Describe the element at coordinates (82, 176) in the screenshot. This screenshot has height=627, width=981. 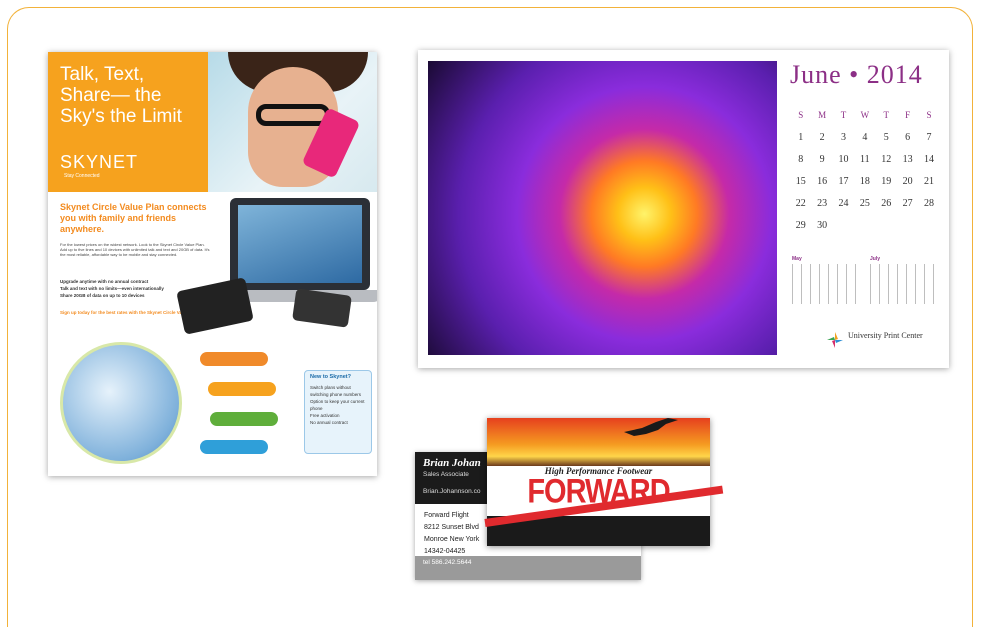
I see `flyer-logo-tagline: Stay Connected` at that location.